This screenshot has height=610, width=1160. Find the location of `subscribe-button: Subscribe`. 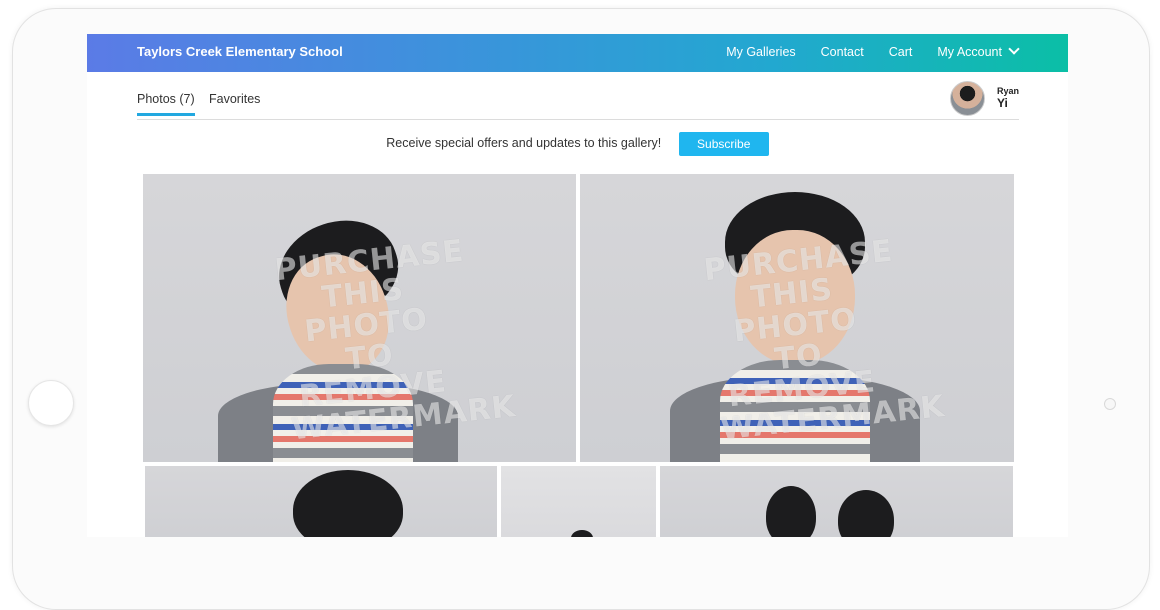

subscribe-button: Subscribe is located at coordinates (723, 144).